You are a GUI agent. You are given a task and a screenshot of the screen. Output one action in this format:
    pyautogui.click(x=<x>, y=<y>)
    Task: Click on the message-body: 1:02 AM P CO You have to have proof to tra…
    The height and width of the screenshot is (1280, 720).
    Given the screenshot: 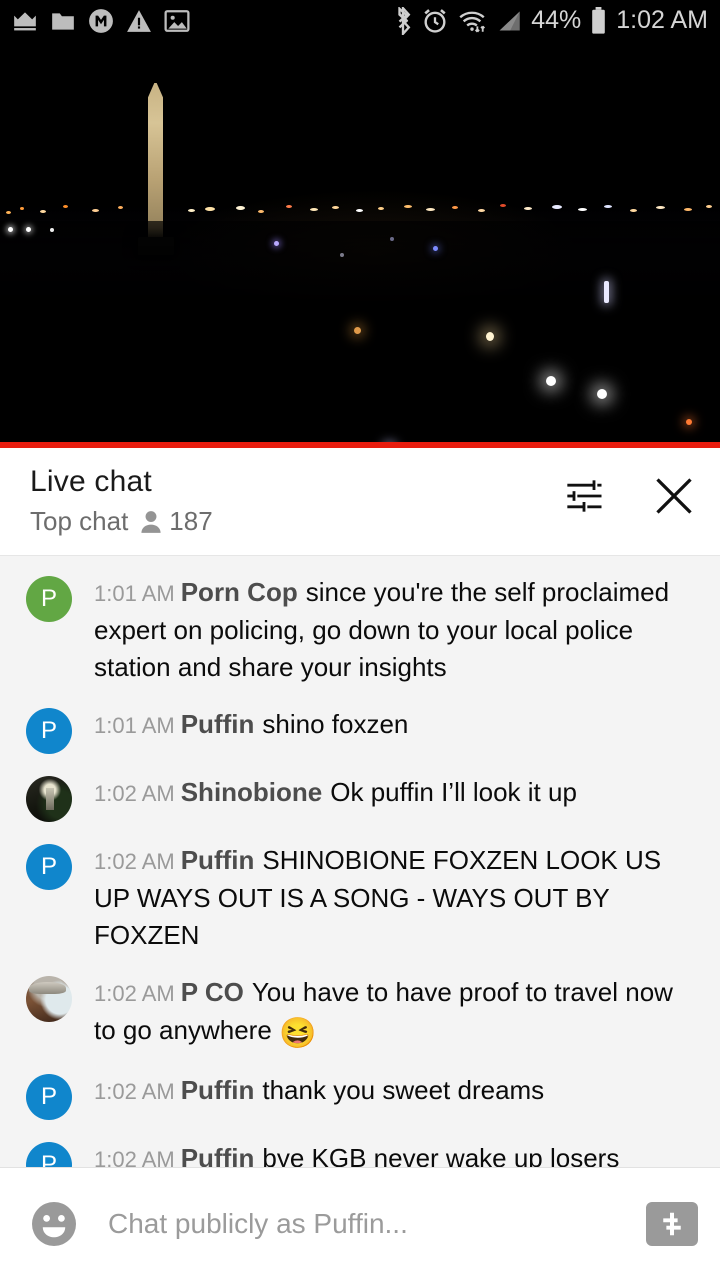 What is the action you would take?
    pyautogui.click(x=396, y=1013)
    